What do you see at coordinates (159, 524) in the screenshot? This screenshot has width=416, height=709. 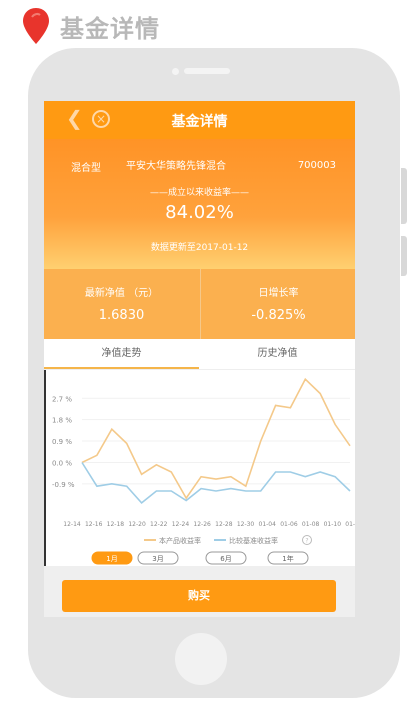 I see `x-tick-label: 12-22` at bounding box center [159, 524].